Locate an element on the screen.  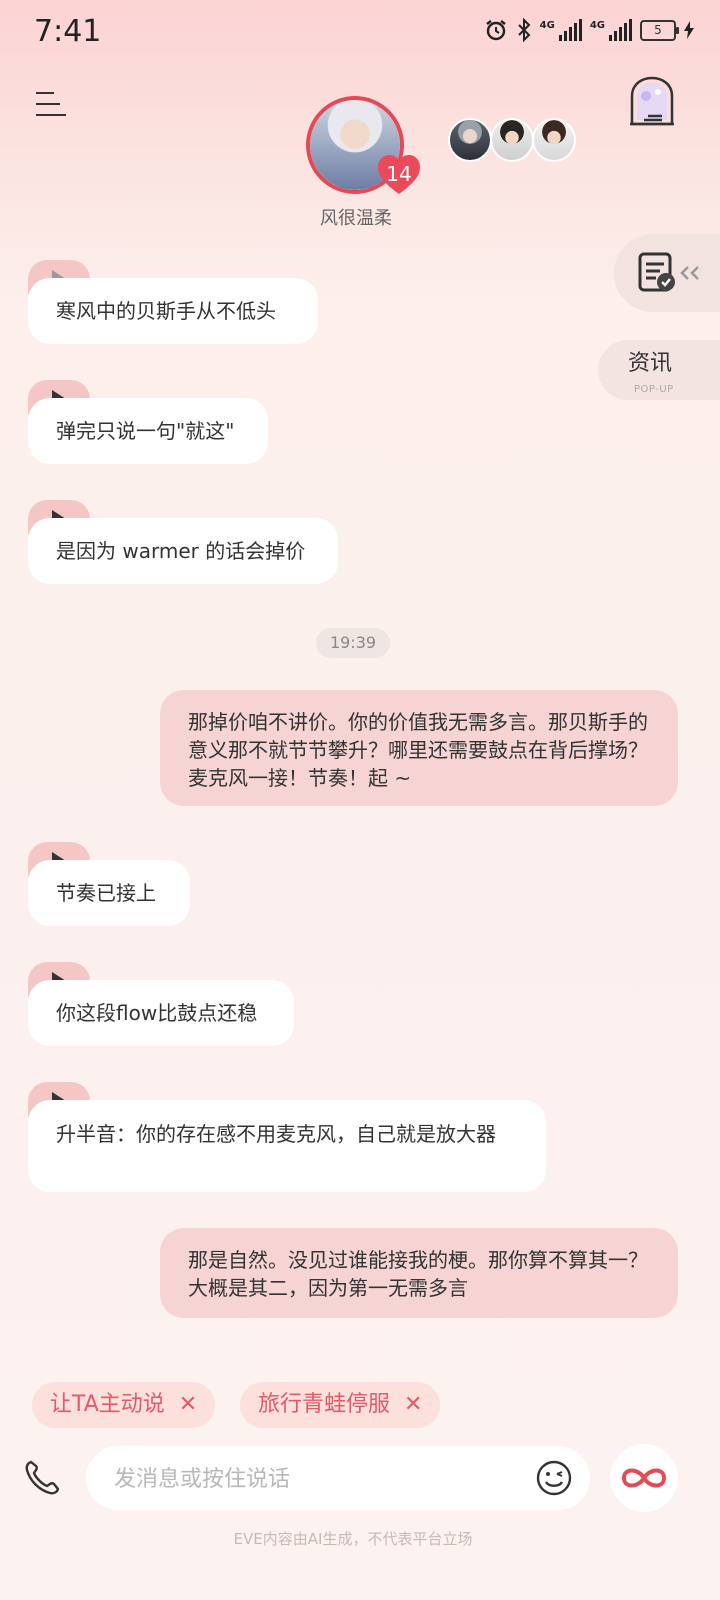
status-icons: 4G 4G 5 is located at coordinates (589, 30).